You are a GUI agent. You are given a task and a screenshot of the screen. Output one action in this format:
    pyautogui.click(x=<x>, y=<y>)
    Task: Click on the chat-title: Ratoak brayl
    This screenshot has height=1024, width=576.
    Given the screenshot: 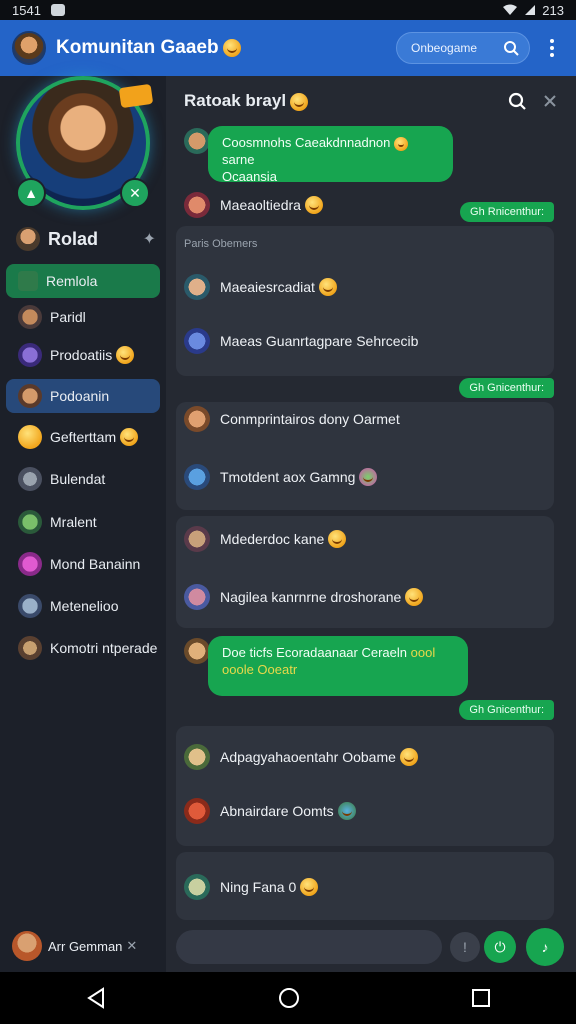 What is the action you would take?
    pyautogui.click(x=246, y=101)
    